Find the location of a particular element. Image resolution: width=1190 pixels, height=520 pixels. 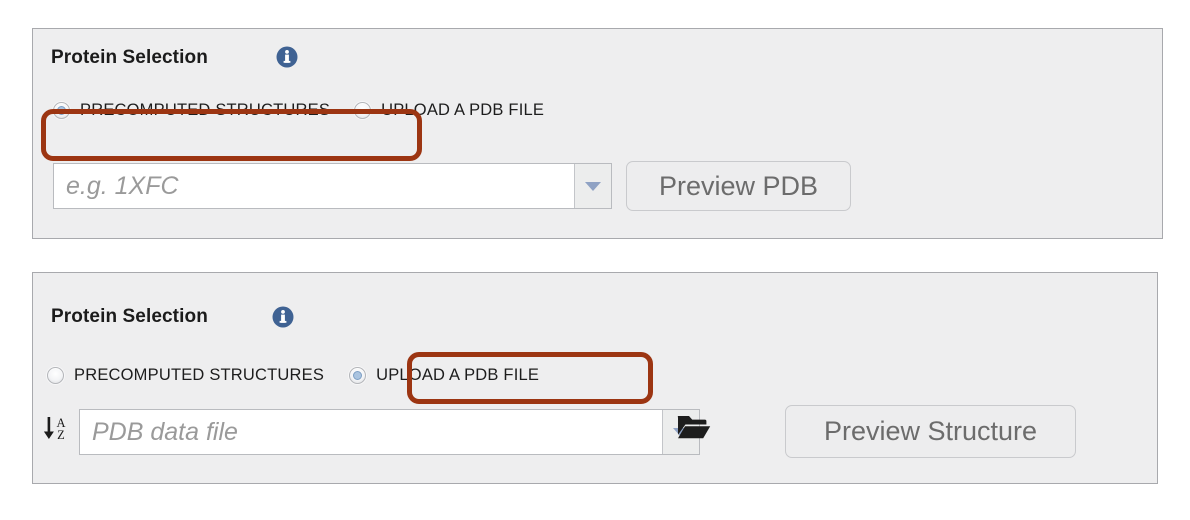

pdb-id-combobox: e.g. 1XFC is located at coordinates (332, 186).